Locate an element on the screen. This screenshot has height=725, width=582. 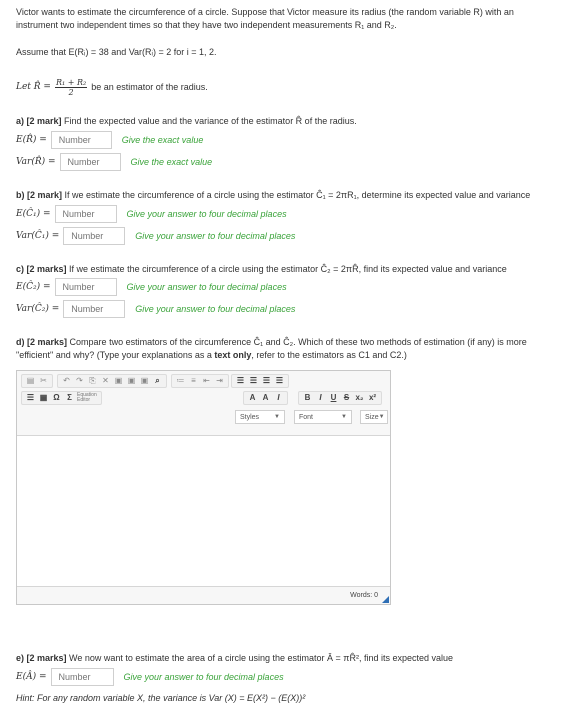
font-dropdown: Font ▼ is located at coordinates (323, 417).